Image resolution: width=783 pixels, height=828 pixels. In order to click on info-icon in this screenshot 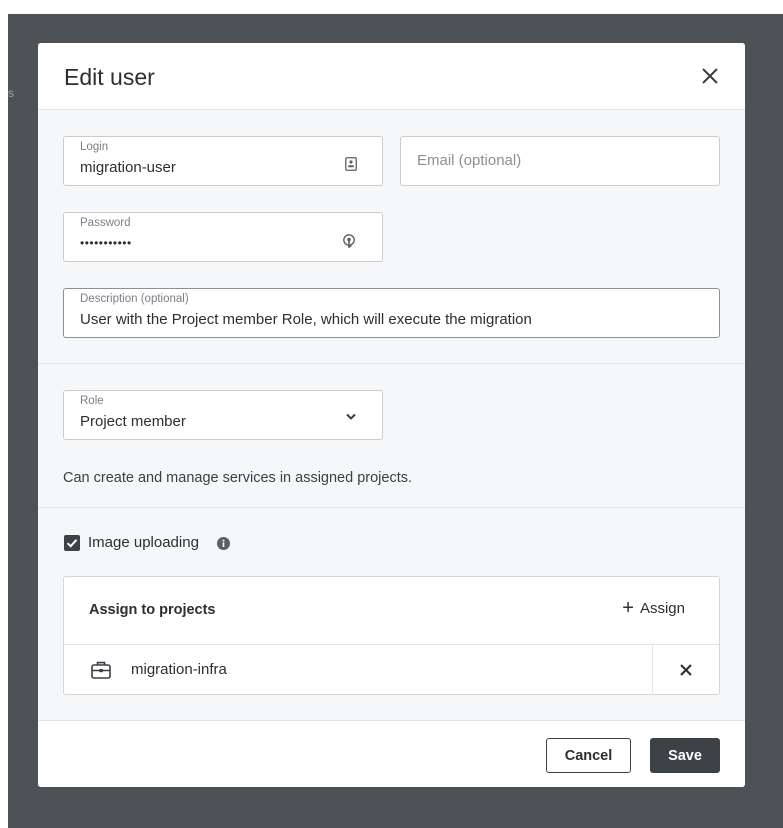, I will do `click(223, 543)`.